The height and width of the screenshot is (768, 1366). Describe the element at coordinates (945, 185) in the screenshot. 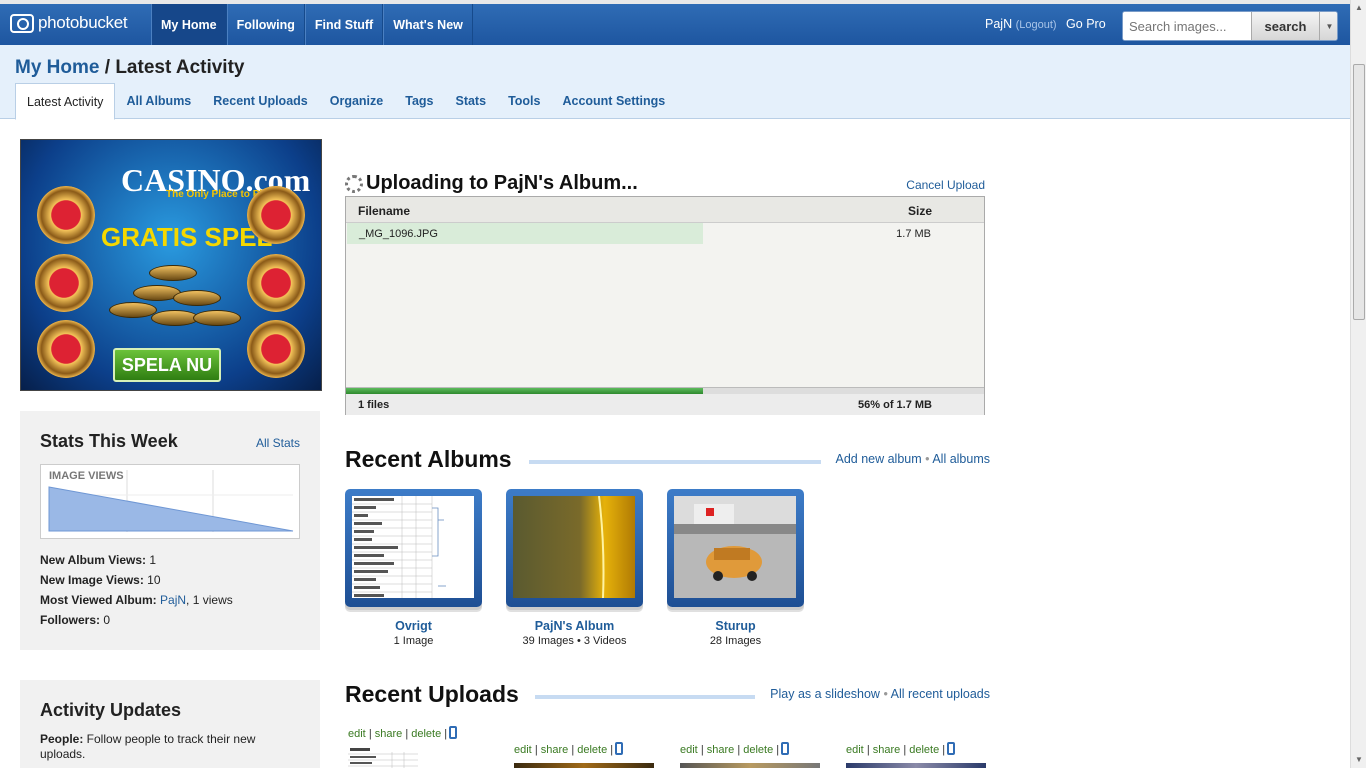

I see `cancel-upload-link: Cancel Upload` at that location.